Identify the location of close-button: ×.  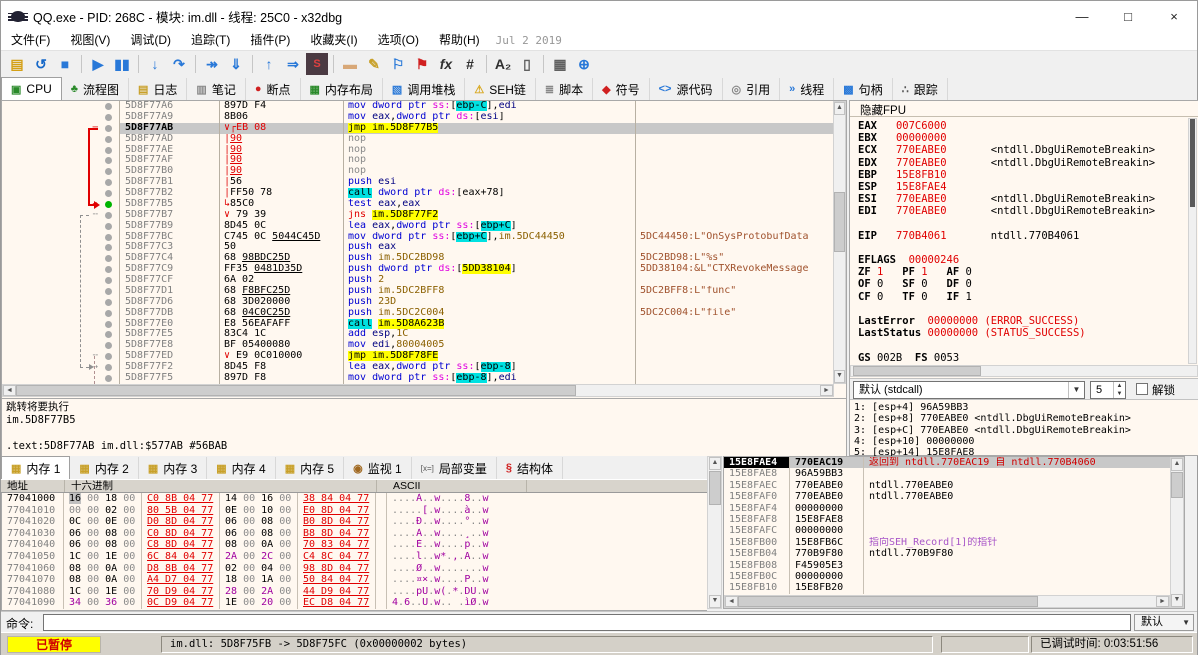
(1174, 16).